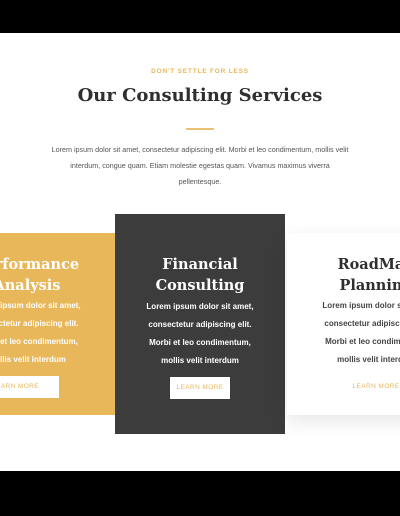  Describe the element at coordinates (30, 285) in the screenshot. I see `card-title-line: Analysis` at that location.